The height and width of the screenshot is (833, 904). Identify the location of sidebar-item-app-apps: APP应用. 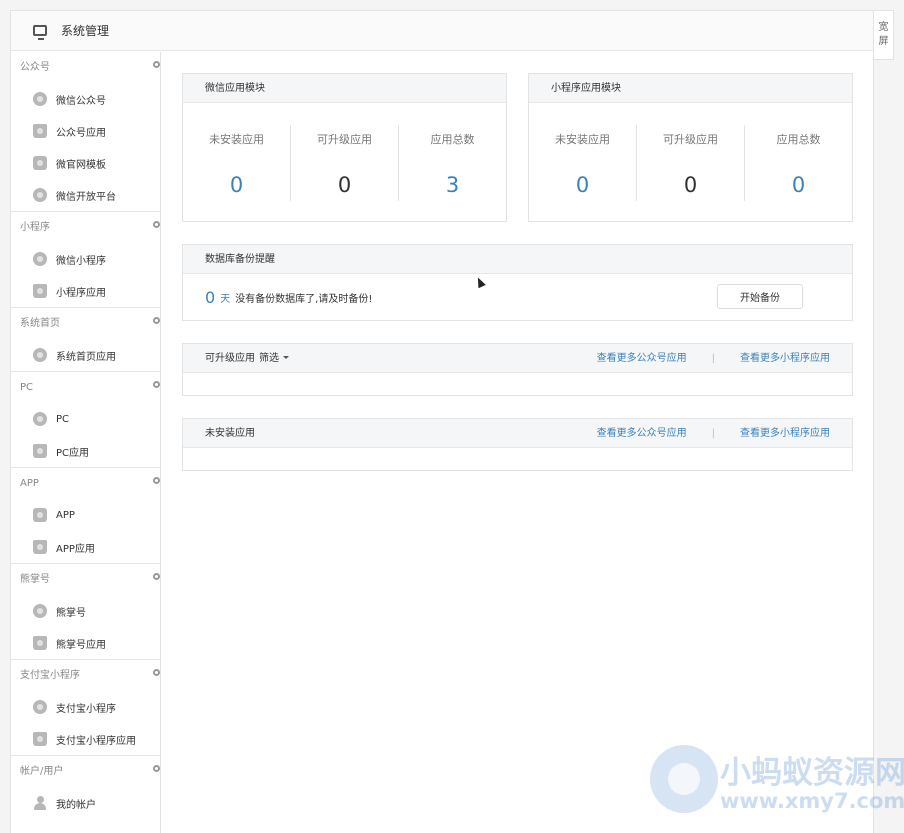
(85, 547).